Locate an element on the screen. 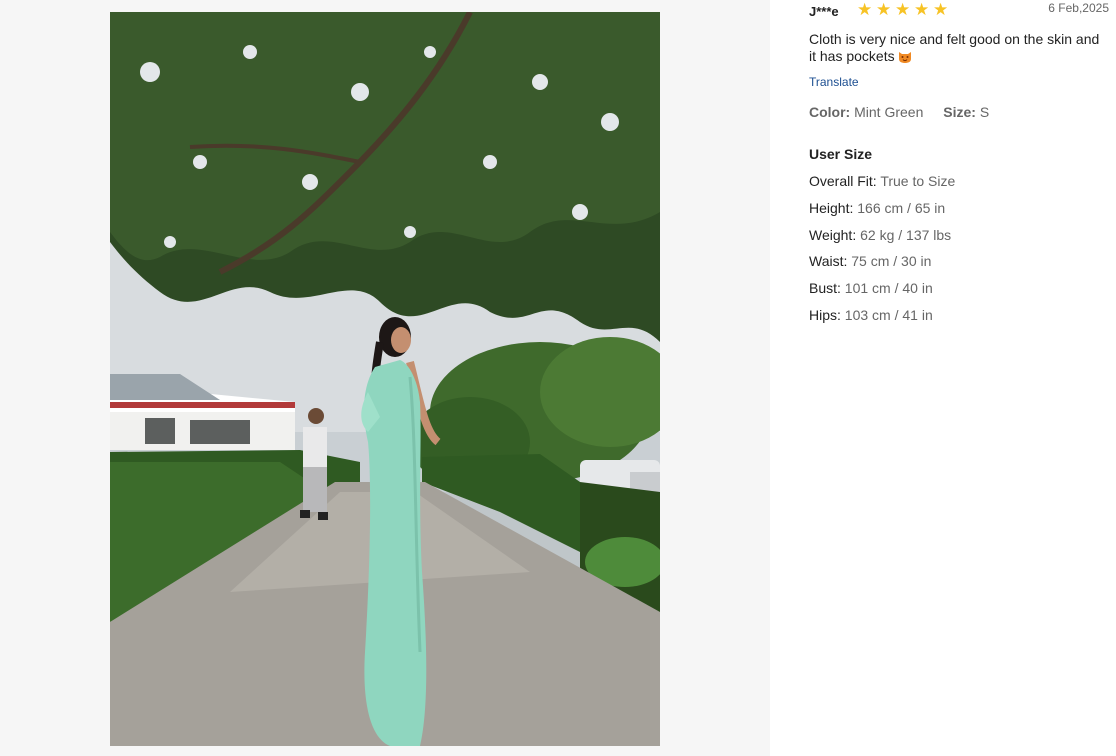 The height and width of the screenshot is (756, 1116). size-row-hips: Hips: 103 cm / 41 in is located at coordinates (882, 320).